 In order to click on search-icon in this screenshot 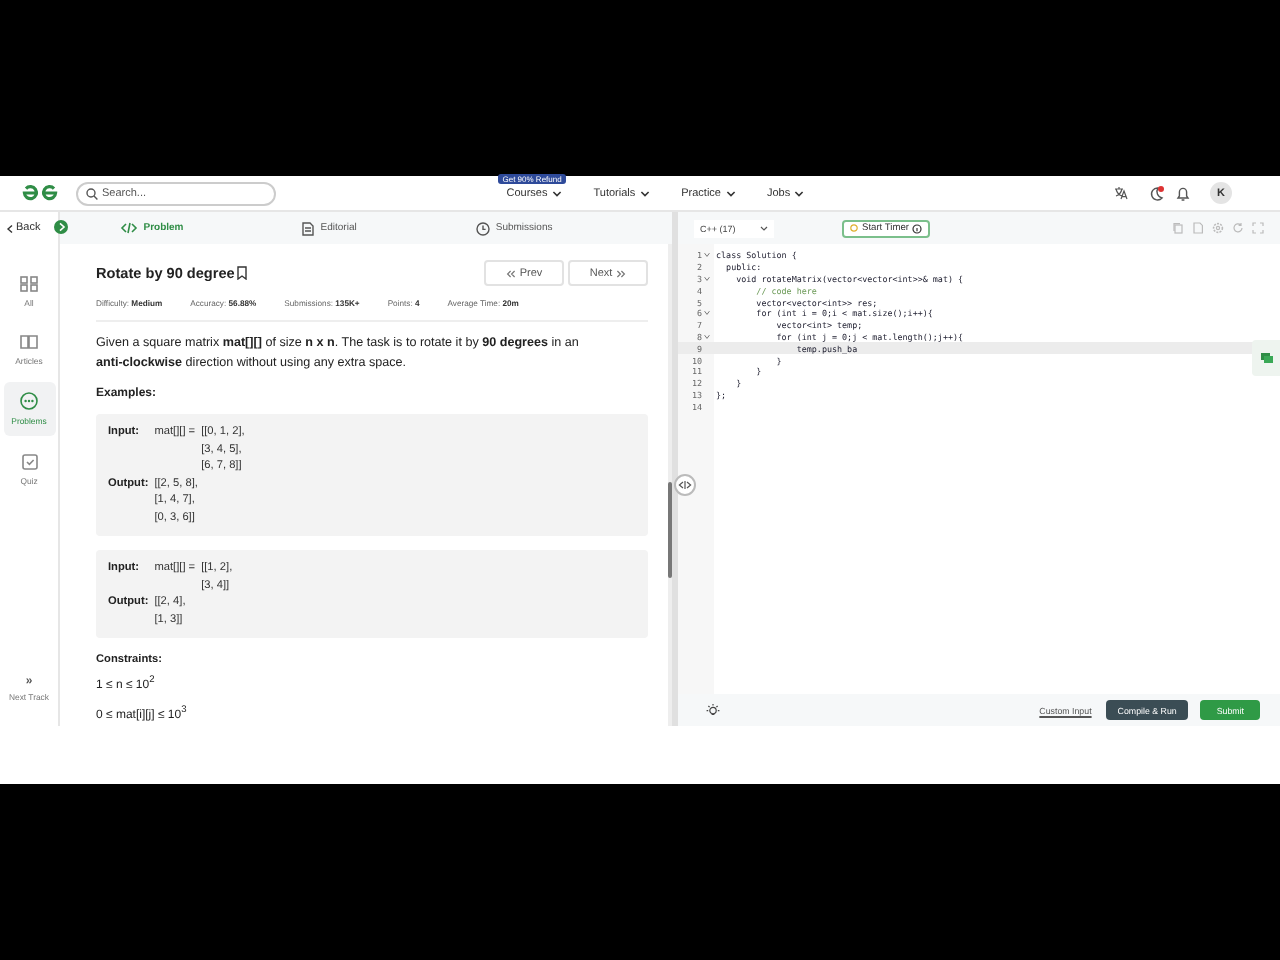, I will do `click(92, 193)`.